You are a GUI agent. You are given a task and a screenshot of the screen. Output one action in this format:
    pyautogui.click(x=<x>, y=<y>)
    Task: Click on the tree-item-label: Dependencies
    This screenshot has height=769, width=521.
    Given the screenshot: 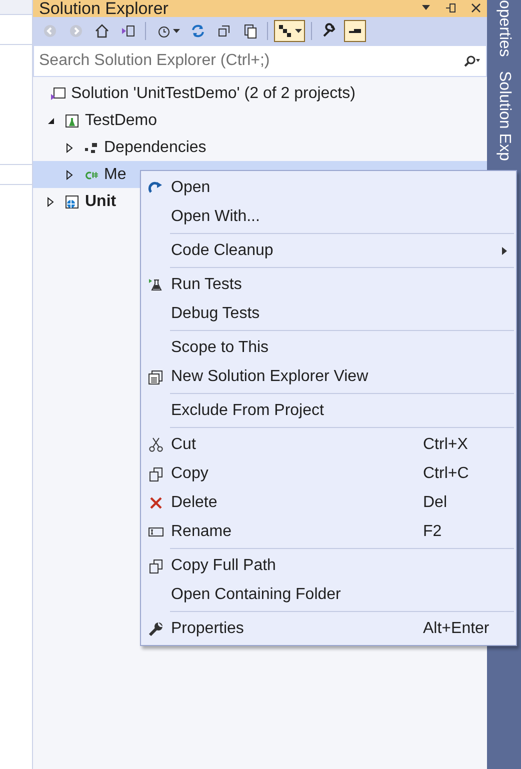 What is the action you would take?
    pyautogui.click(x=155, y=148)
    